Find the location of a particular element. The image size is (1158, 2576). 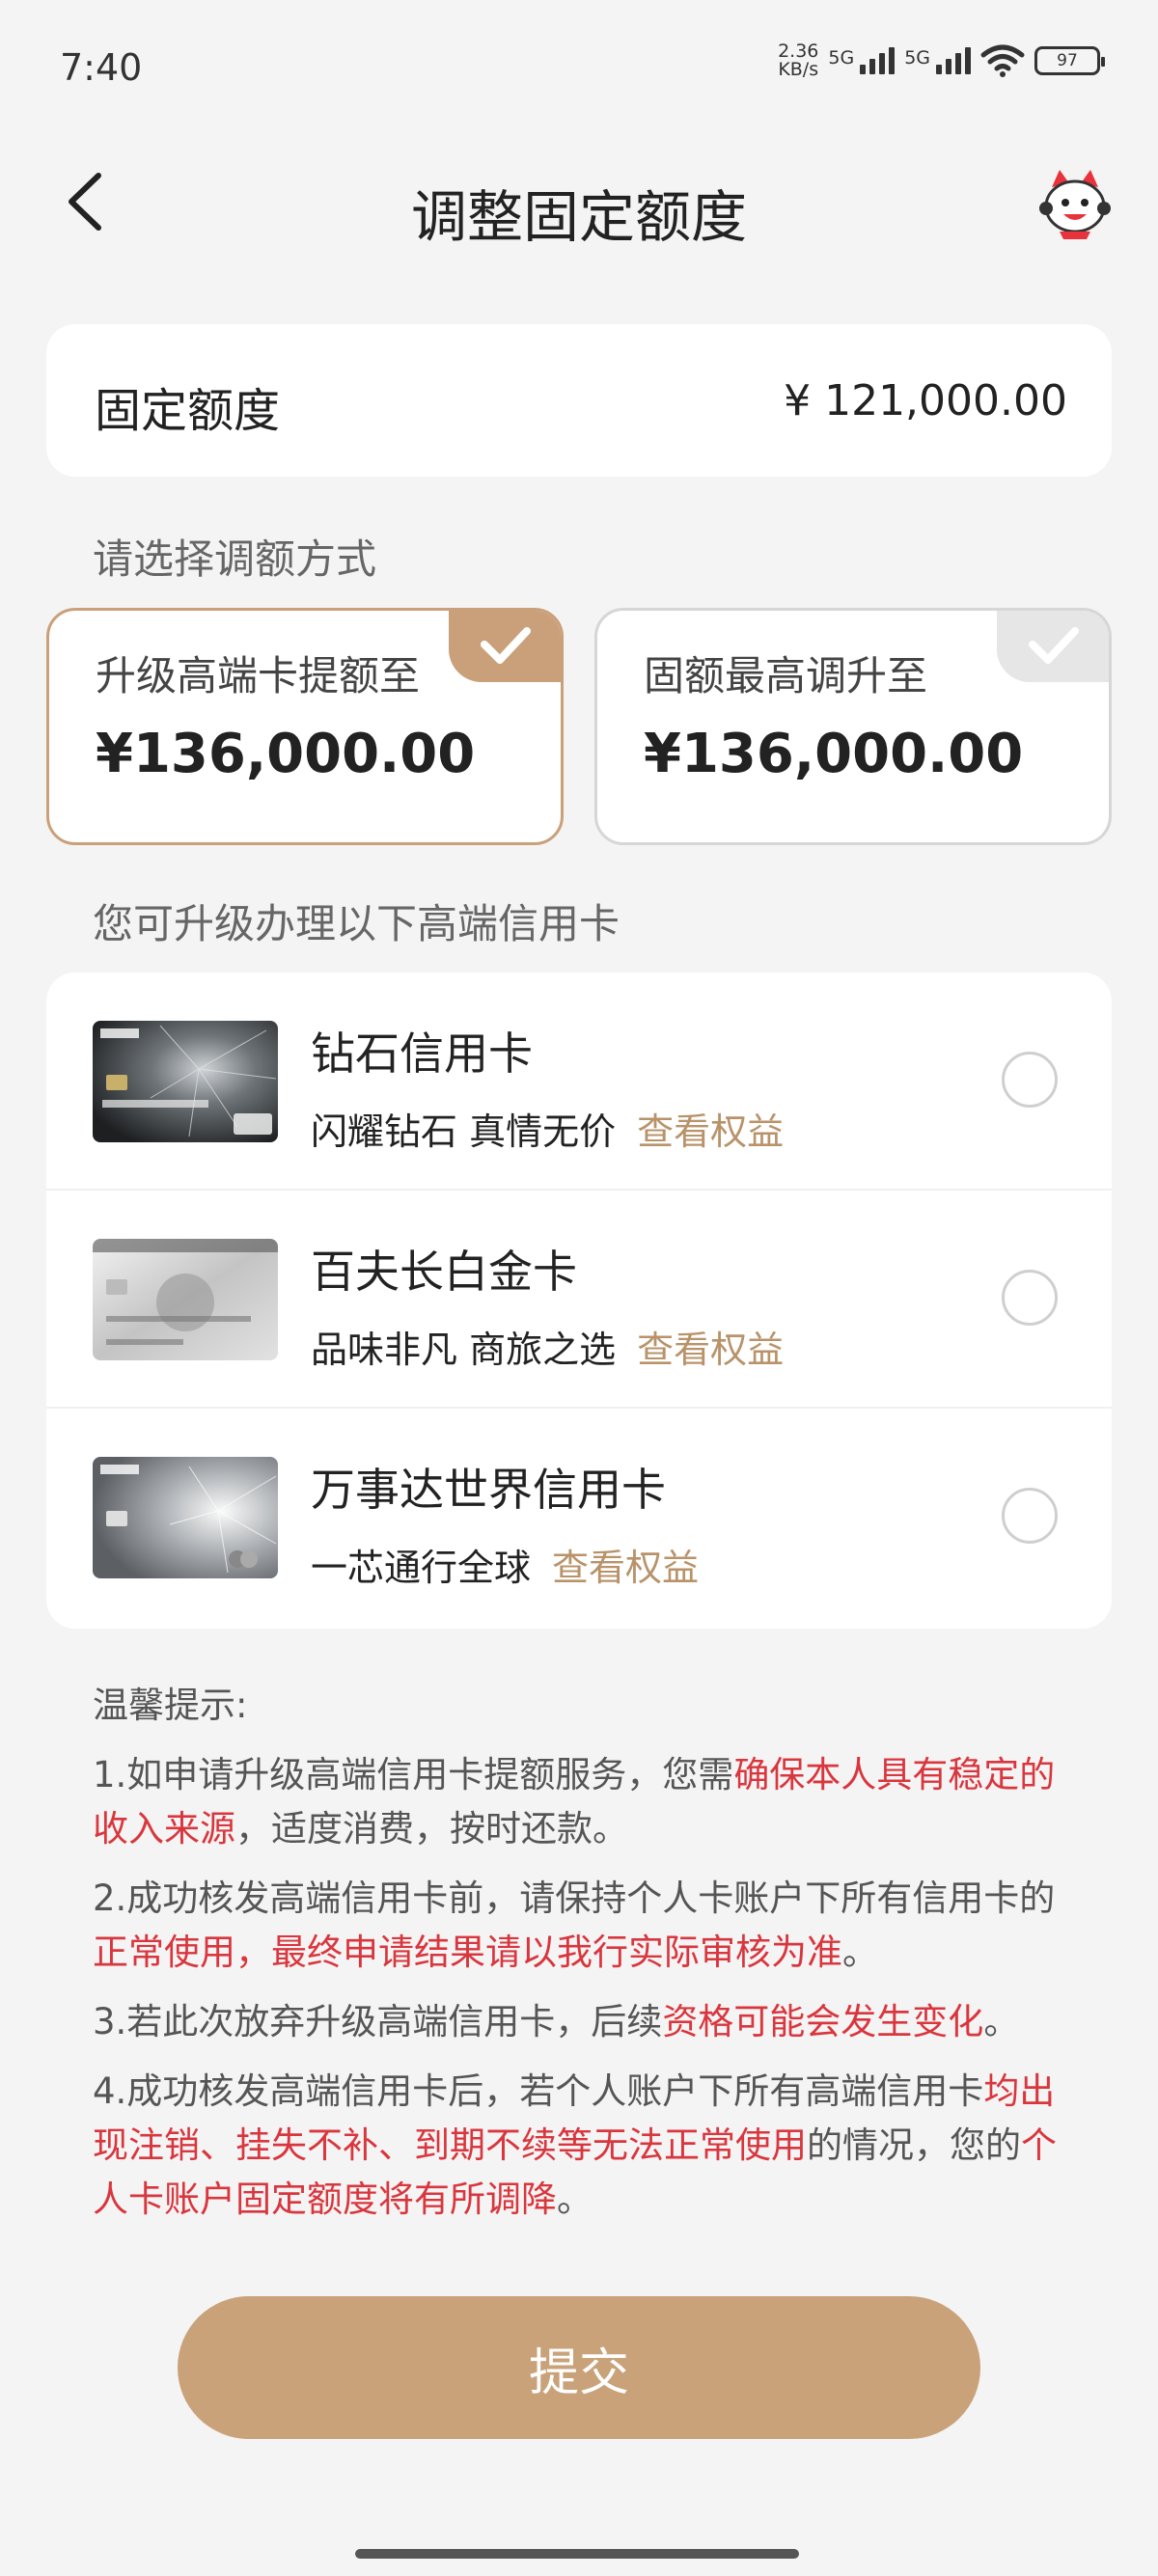

list-item: 百夫长白金卡 品味非凡 商旅之选 查看权益 is located at coordinates (579, 1300).